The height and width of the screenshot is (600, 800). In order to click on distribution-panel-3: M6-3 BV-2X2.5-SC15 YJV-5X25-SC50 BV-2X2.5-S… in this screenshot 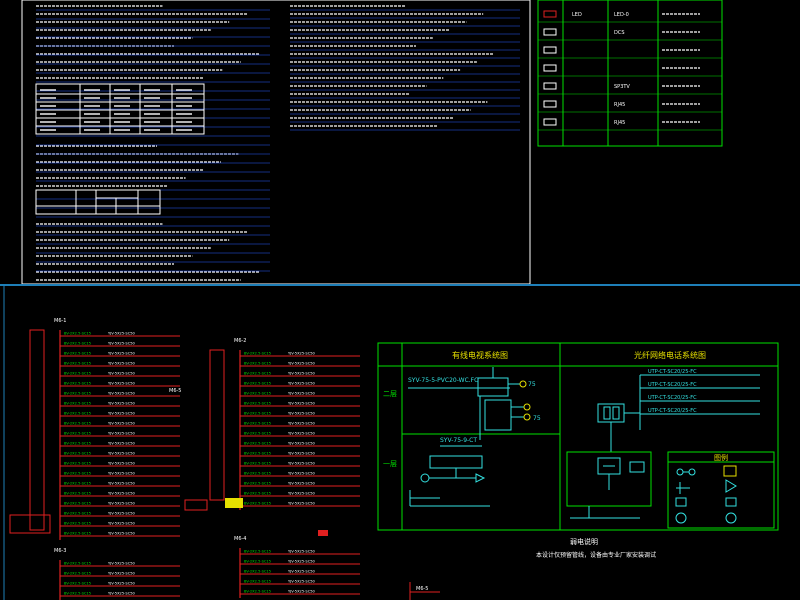, I will do `click(117, 574)`.